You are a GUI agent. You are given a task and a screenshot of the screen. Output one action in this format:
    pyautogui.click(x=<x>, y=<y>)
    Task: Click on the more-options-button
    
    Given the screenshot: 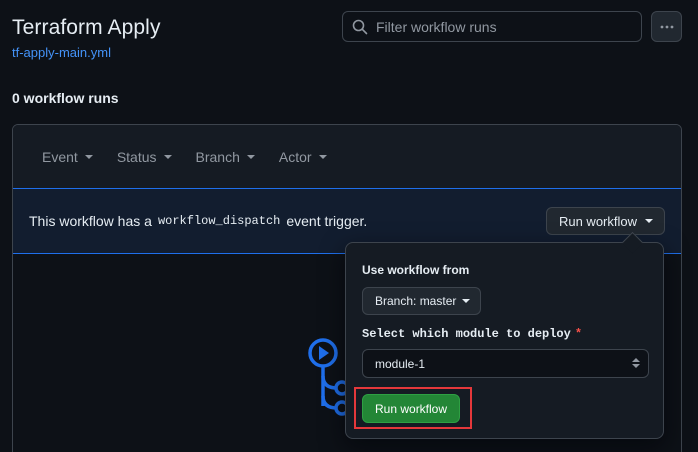 What is the action you would take?
    pyautogui.click(x=666, y=26)
    